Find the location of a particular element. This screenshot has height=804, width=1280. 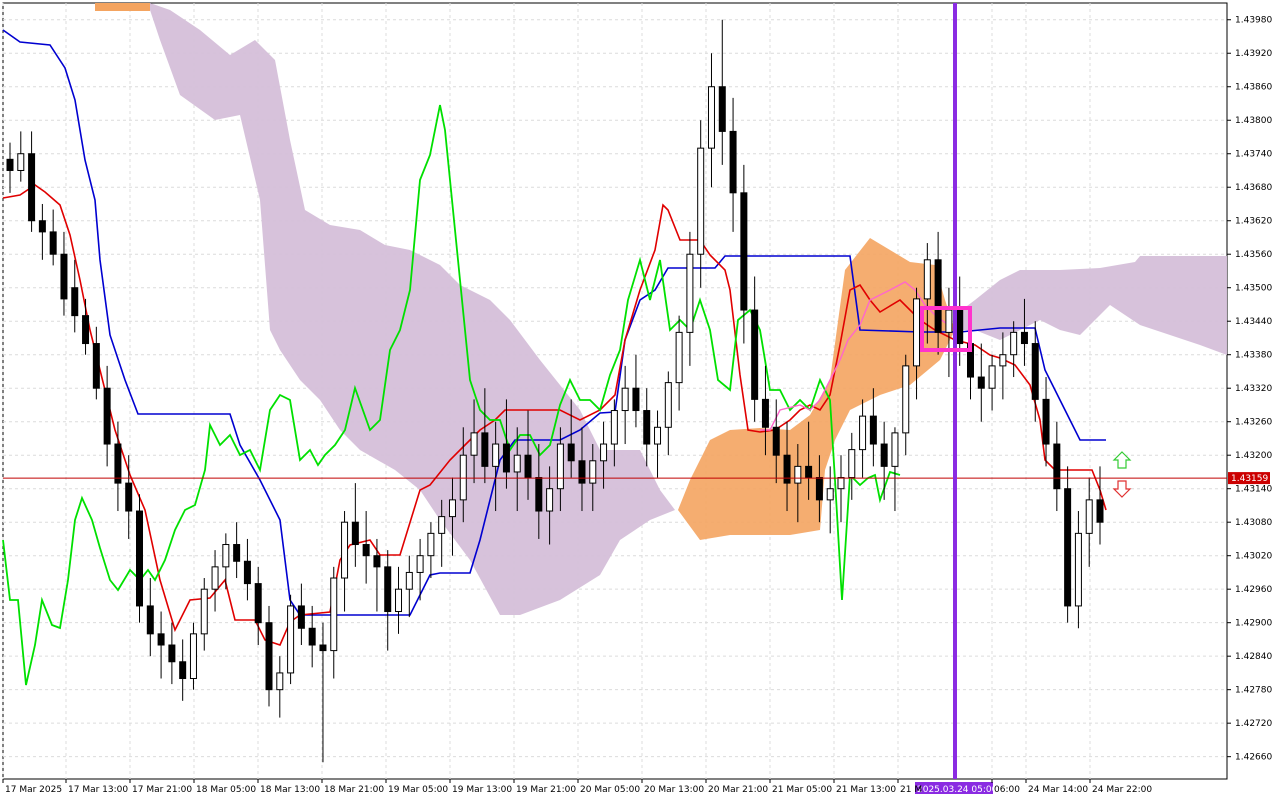

x-tick-label: 20 Mar 13:00 is located at coordinates (674, 790).